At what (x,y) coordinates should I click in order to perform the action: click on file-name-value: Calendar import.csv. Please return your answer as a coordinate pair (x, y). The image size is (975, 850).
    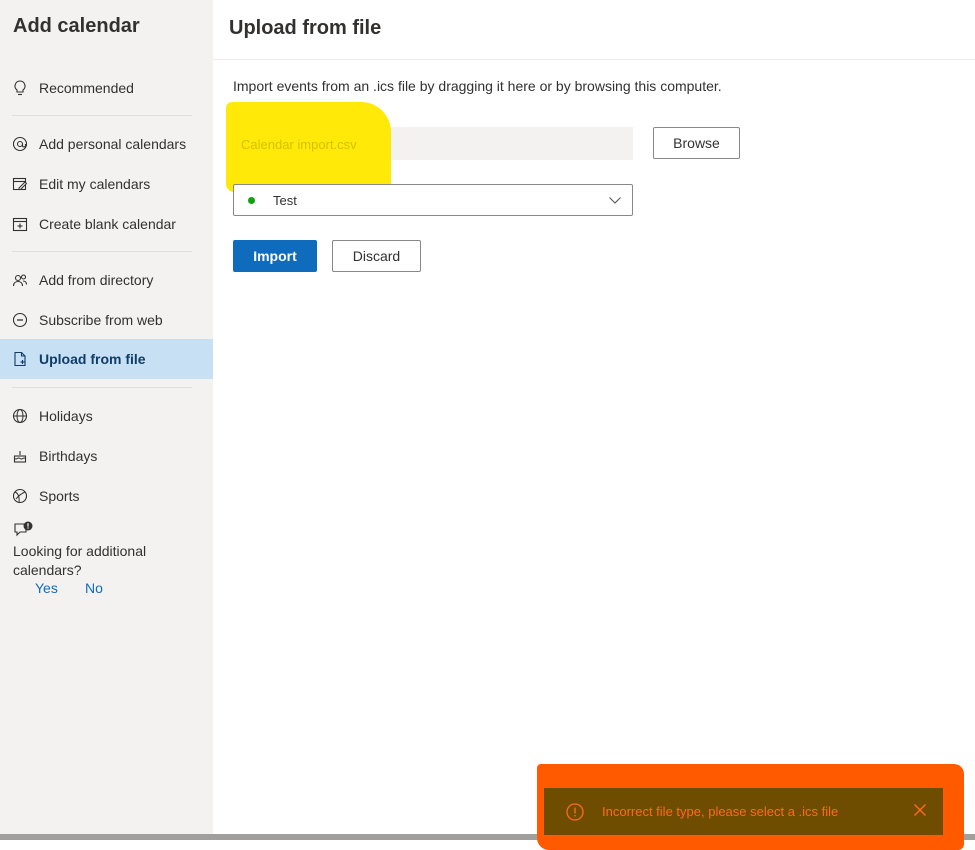
    Looking at the image, I should click on (299, 144).